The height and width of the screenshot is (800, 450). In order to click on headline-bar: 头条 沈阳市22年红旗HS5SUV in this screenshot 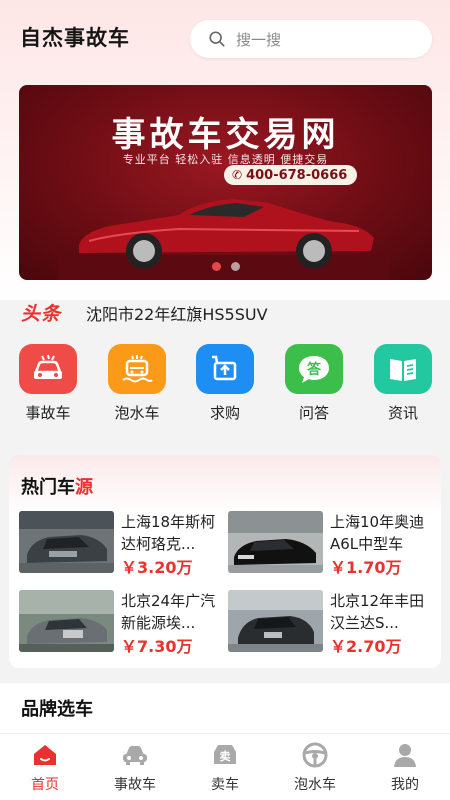, I will do `click(225, 312)`.